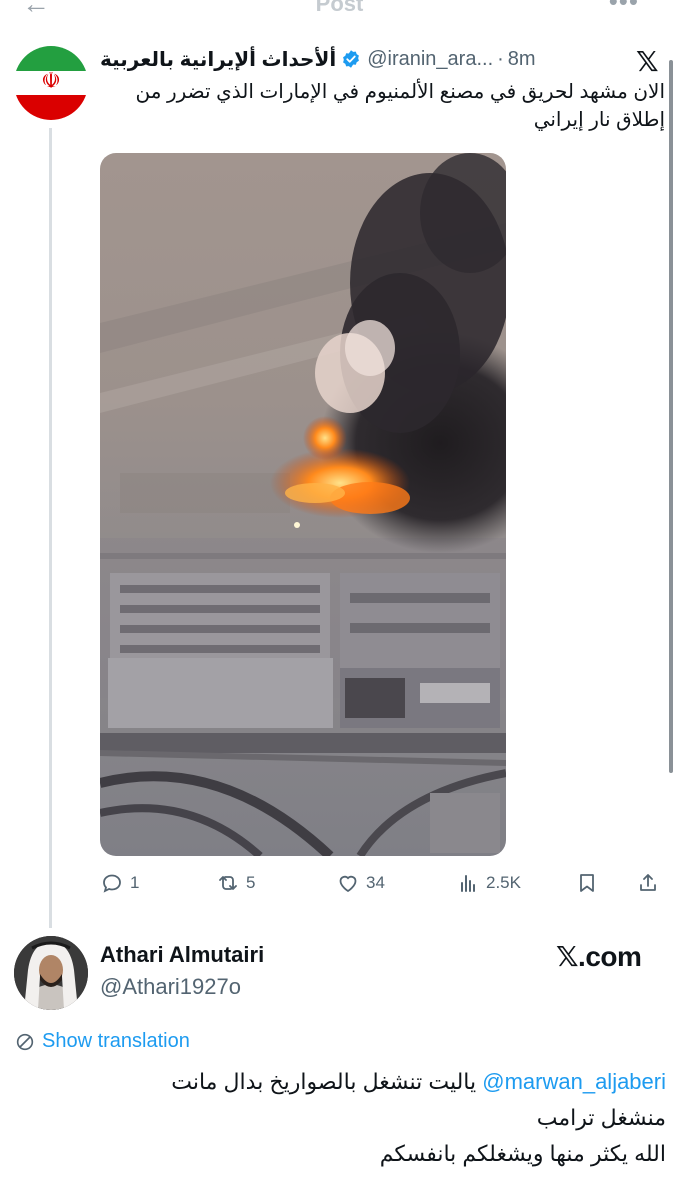  What do you see at coordinates (574, 1081) in the screenshot?
I see `mention-link: @marwan_aljaberi` at bounding box center [574, 1081].